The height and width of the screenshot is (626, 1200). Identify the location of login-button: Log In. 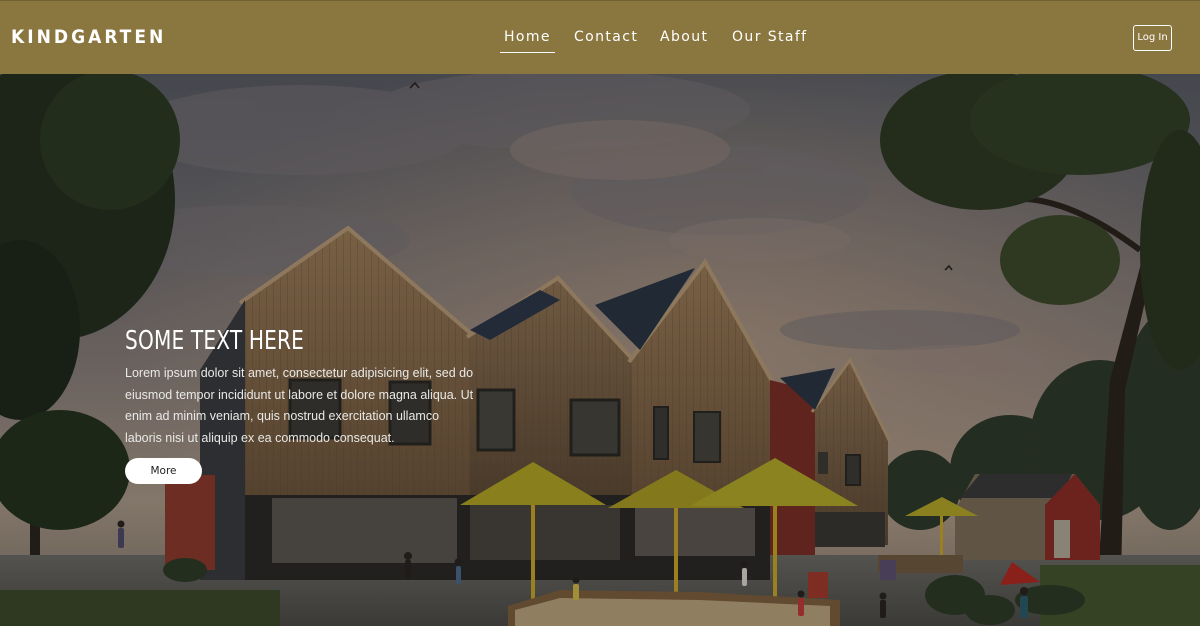
(1152, 38).